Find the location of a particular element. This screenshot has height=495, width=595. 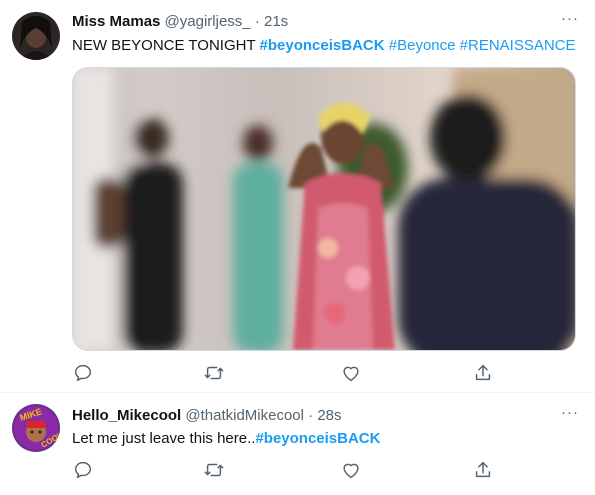

hashtag-link: #Beyonce is located at coordinates (422, 45).